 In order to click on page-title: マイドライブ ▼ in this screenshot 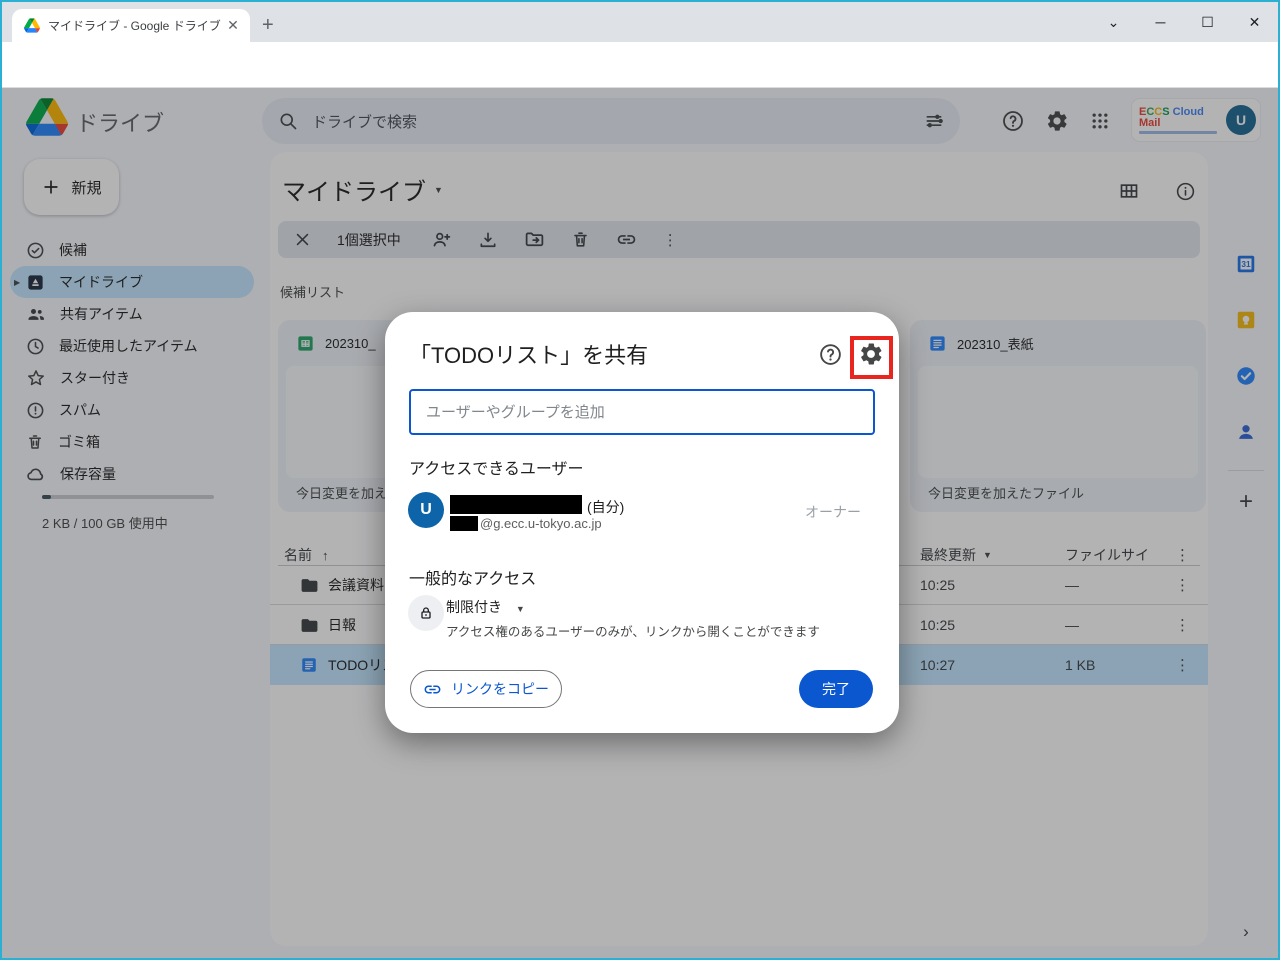, I will do `click(362, 189)`.